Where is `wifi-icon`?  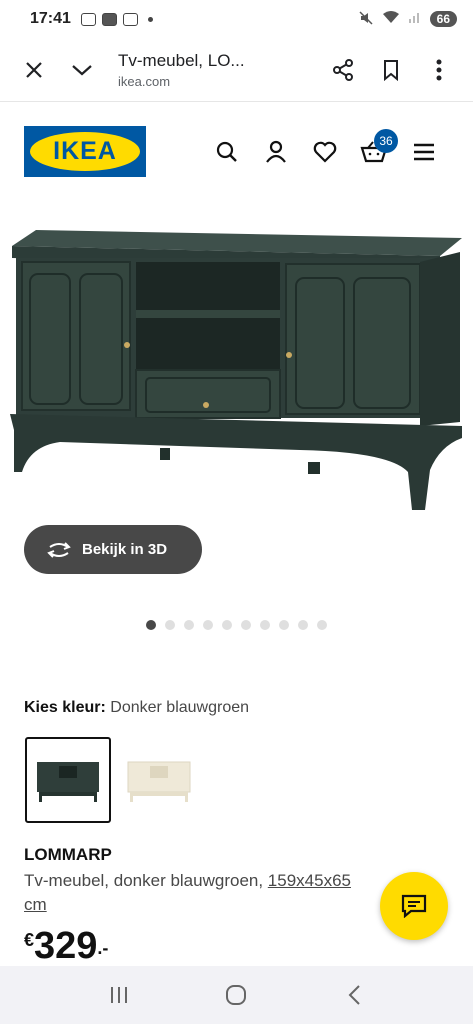
wifi-icon is located at coordinates (391, 19).